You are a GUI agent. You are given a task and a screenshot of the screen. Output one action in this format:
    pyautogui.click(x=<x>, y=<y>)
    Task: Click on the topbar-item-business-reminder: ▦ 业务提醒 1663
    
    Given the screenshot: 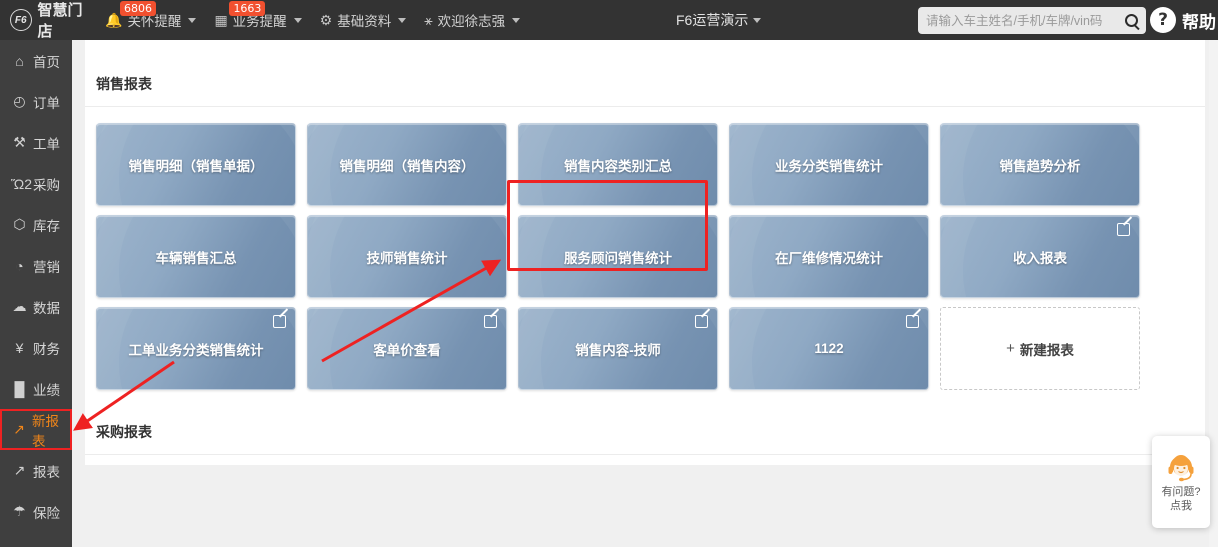 What is the action you would take?
    pyautogui.click(x=257, y=20)
    